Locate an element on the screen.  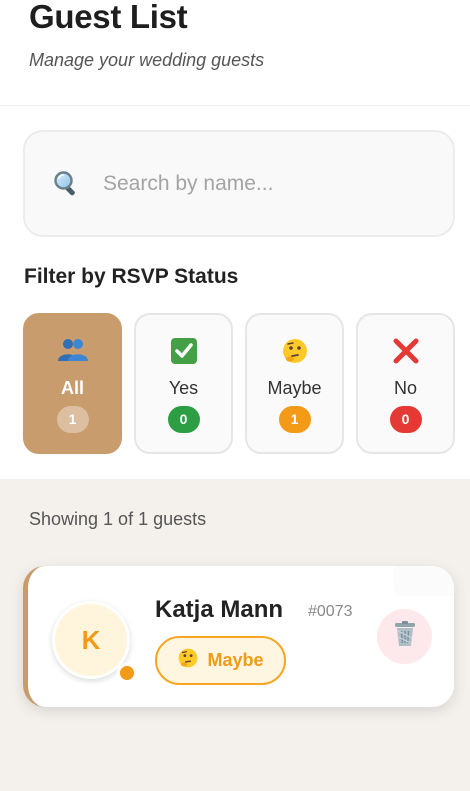
filter-all-button: All 1 is located at coordinates (72, 383).